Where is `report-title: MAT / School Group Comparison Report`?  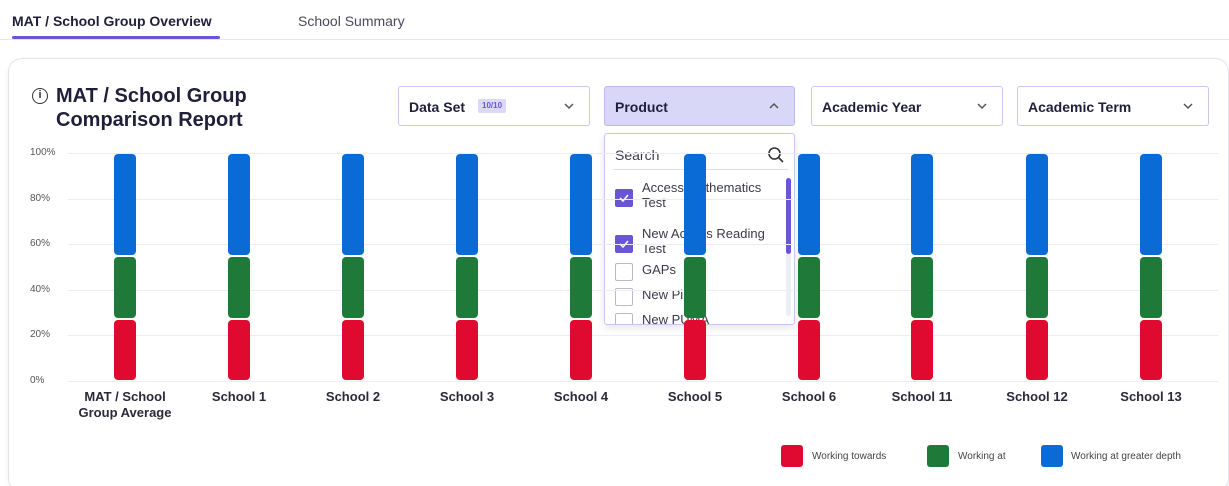
report-title: MAT / School Group Comparison Report is located at coordinates (151, 108).